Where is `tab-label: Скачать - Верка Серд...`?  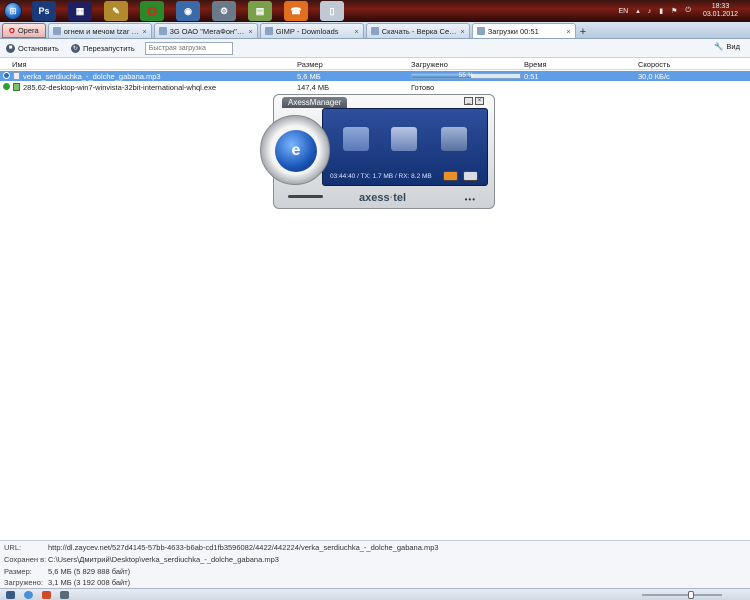
tab-label: Скачать - Верка Серд... is located at coordinates (420, 31).